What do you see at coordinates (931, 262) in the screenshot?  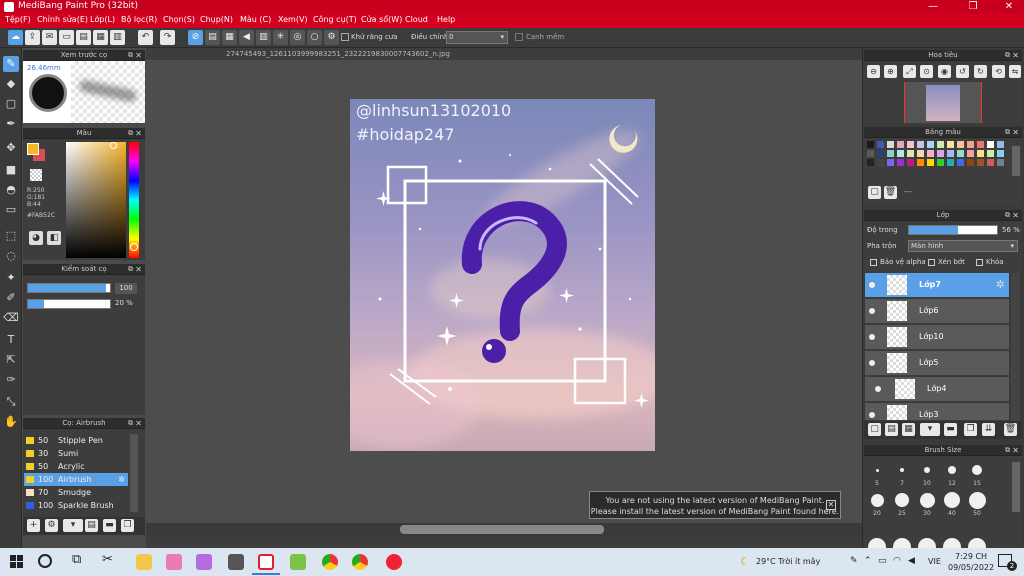 I see `clipping-checkbox` at bounding box center [931, 262].